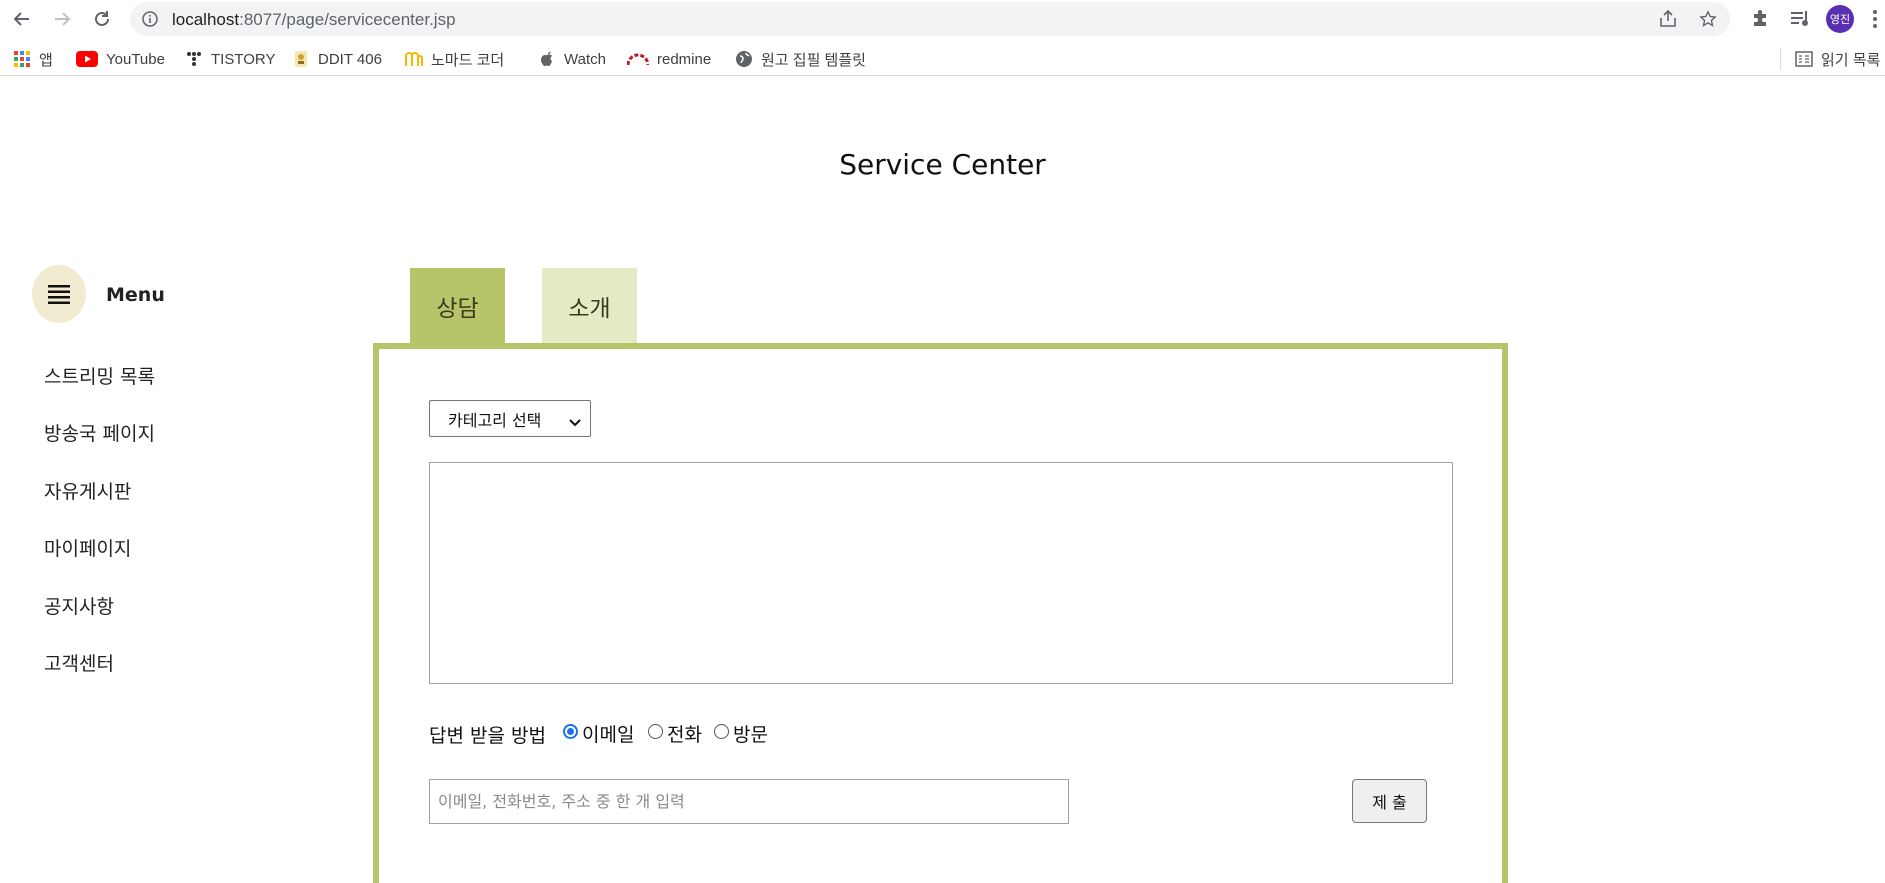  I want to click on reload-icon, so click(102, 18).